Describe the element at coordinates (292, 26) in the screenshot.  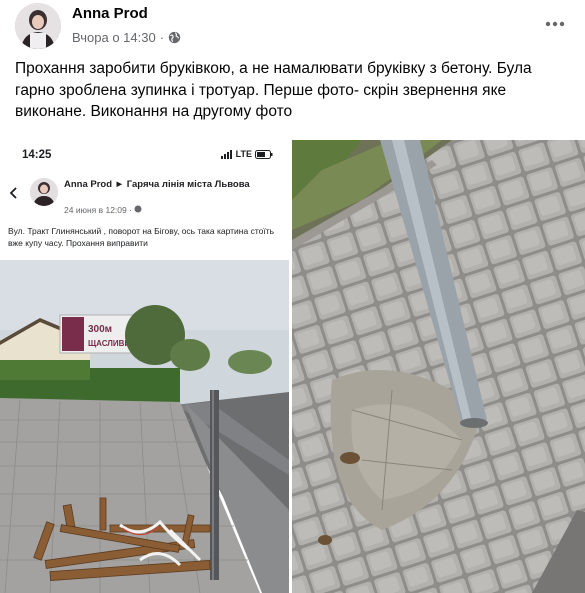
I see `post-header: Anna Prod Вчора о 14:30 ·` at that location.